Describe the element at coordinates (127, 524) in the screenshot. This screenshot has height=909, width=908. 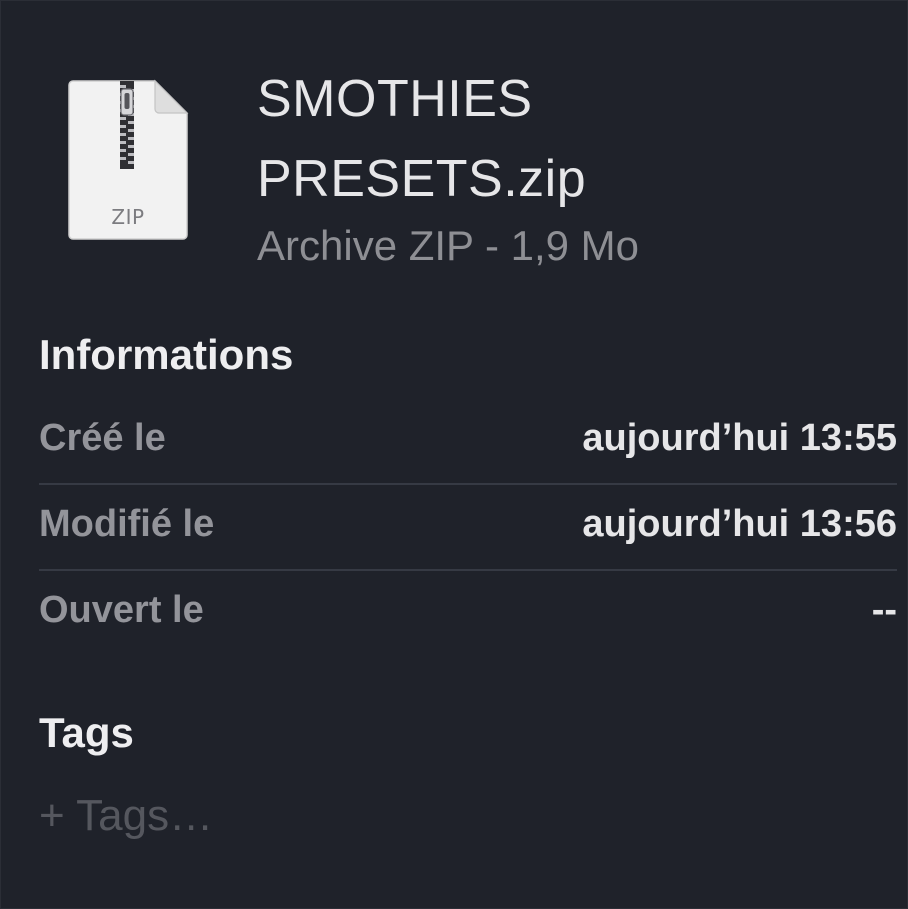
I see `info-label-modified: Modifié le` at that location.